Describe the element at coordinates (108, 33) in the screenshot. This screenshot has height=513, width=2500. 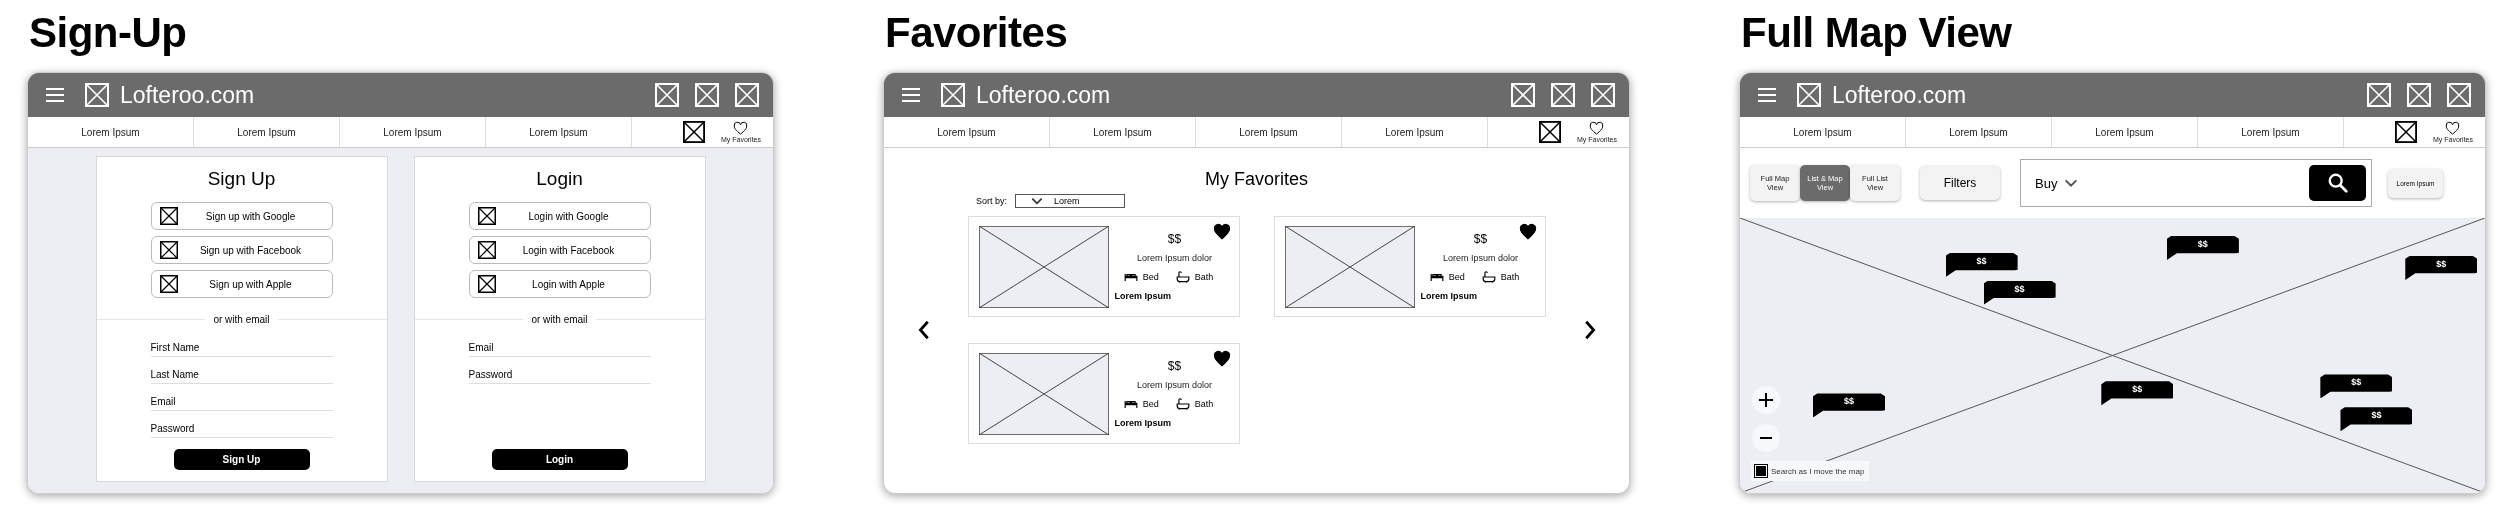
I see `screen-title: Sign-Up` at that location.